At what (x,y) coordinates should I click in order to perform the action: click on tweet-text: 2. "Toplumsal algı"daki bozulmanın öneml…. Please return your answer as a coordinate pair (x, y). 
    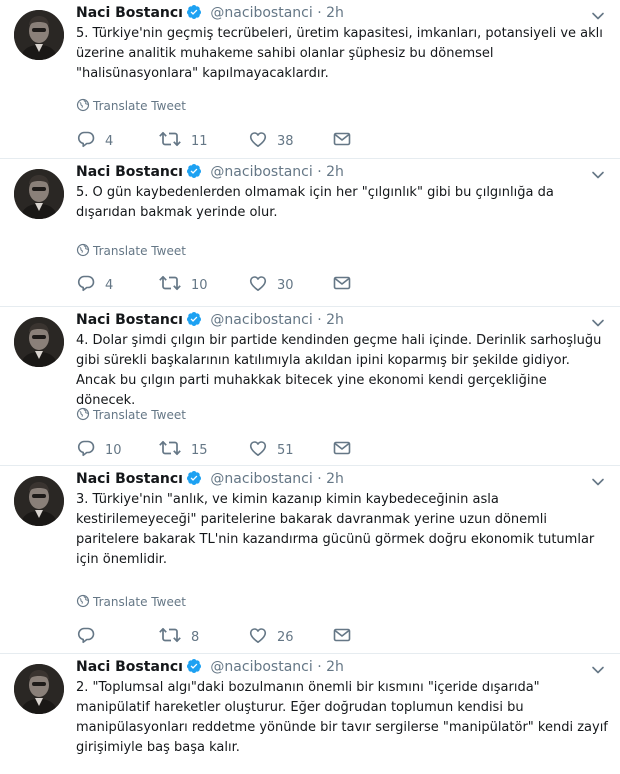
    Looking at the image, I should click on (342, 717).